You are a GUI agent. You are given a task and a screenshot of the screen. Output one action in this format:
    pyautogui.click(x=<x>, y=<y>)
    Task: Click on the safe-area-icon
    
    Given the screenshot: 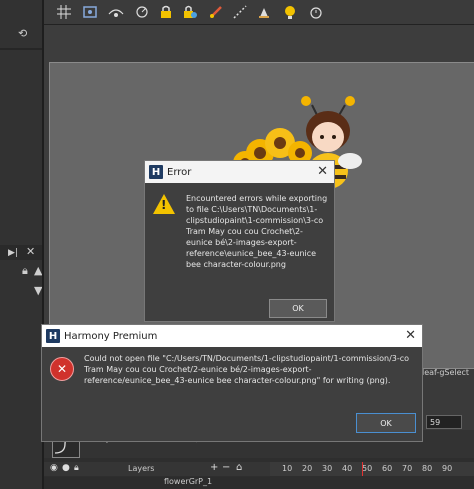 What is the action you would take?
    pyautogui.click(x=90, y=12)
    